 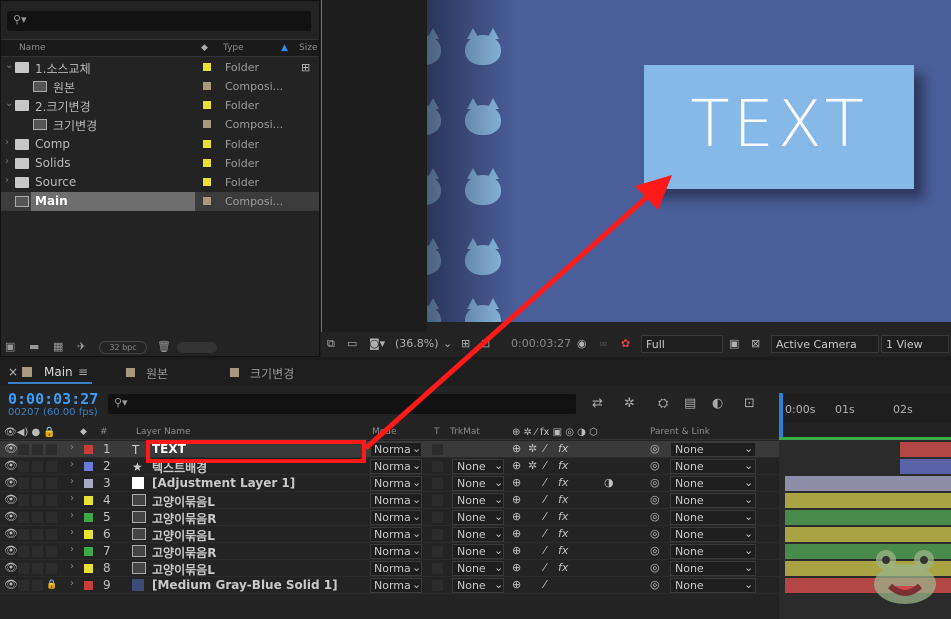 What do you see at coordinates (342, 404) in the screenshot?
I see `timeline-search-input: ⚲▾` at bounding box center [342, 404].